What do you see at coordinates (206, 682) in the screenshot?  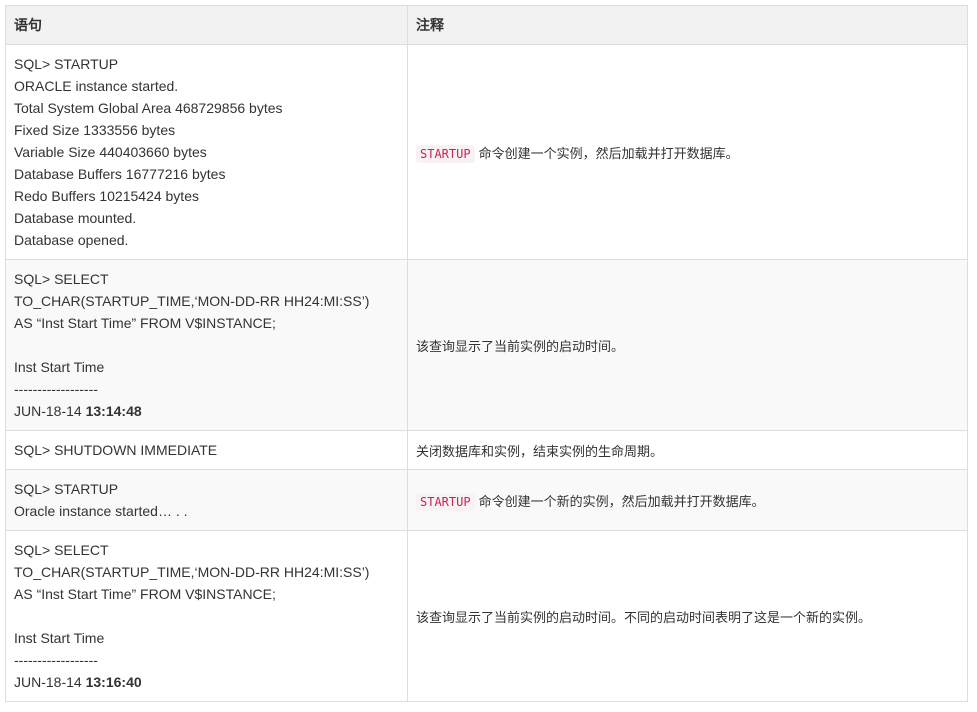 I see `result-line: JUN-18-14 13:16:40` at bounding box center [206, 682].